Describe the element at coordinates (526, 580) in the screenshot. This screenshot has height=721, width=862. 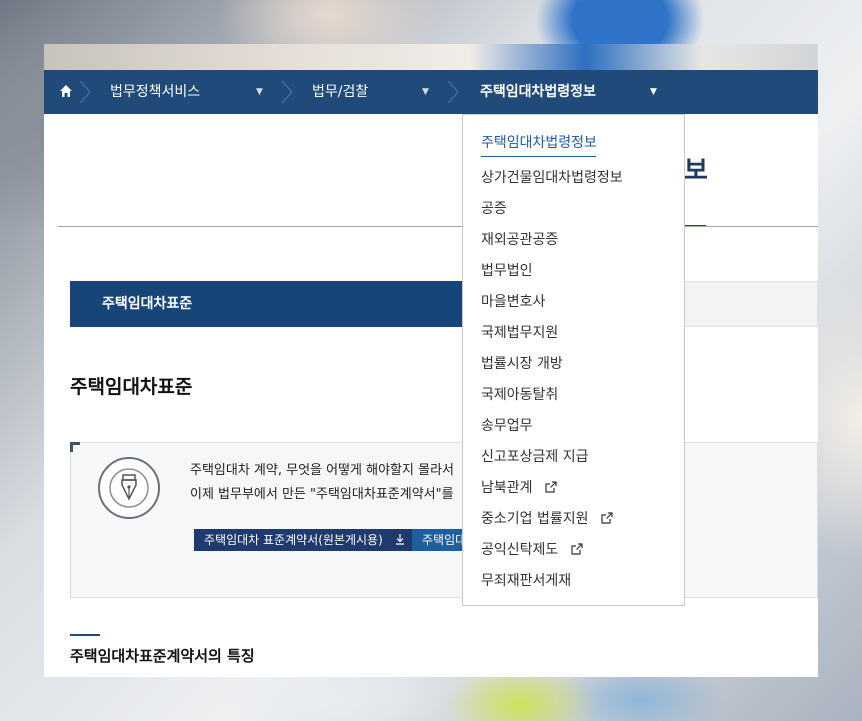
I see `menu-item-acquittal-publication: 무죄재판서게재` at that location.